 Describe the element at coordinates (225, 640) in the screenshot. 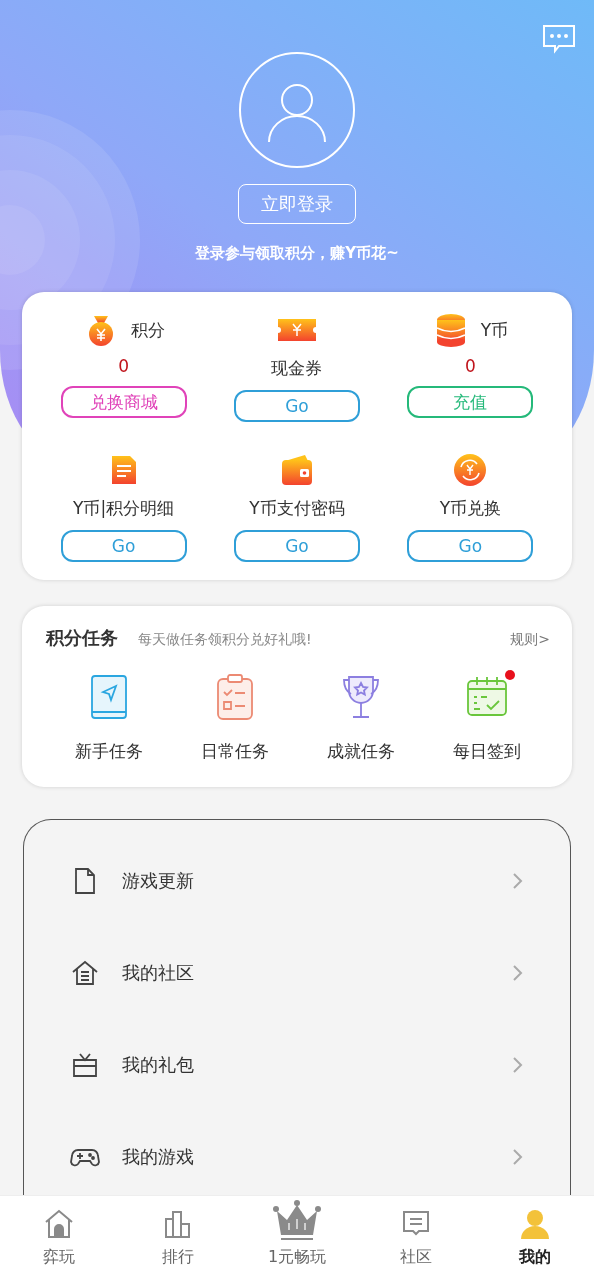

I see `tasks-subtitle: 每天做任务领积分兑好礼哦!` at that location.